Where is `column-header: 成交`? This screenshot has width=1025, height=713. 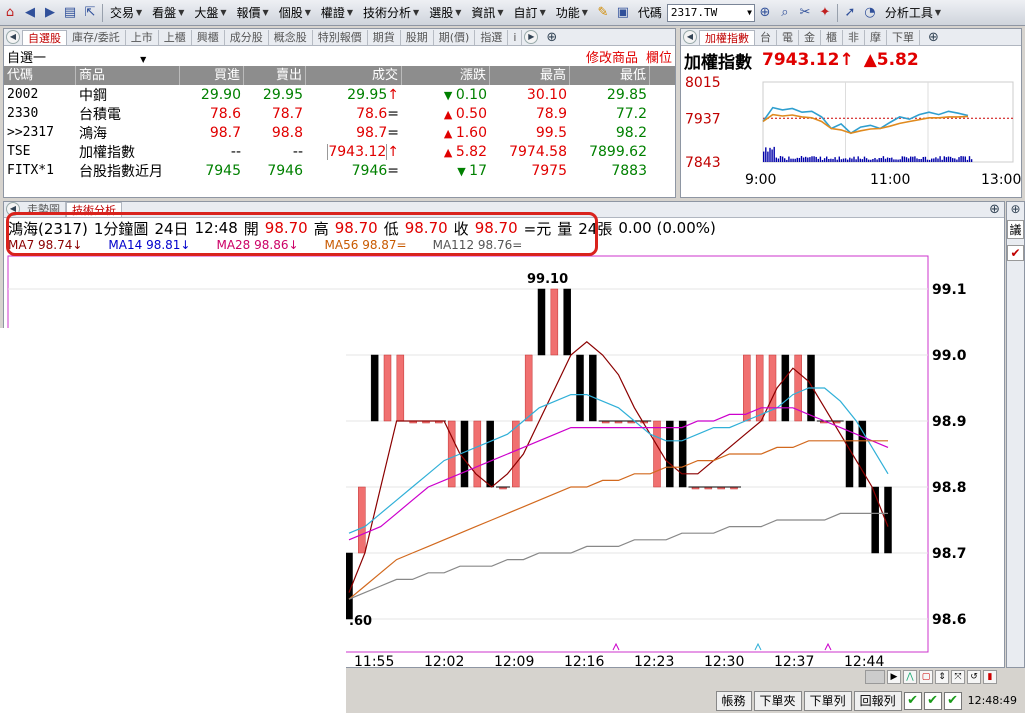
column-header: 成交 is located at coordinates (354, 75).